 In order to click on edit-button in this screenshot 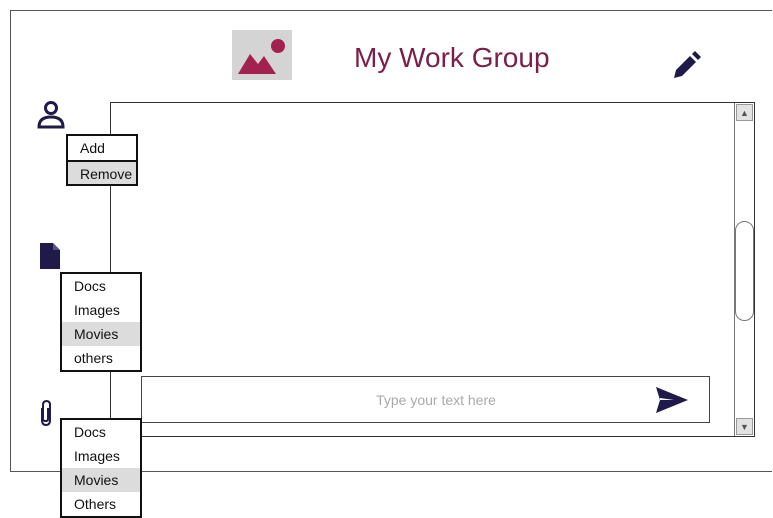, I will do `click(686, 66)`.